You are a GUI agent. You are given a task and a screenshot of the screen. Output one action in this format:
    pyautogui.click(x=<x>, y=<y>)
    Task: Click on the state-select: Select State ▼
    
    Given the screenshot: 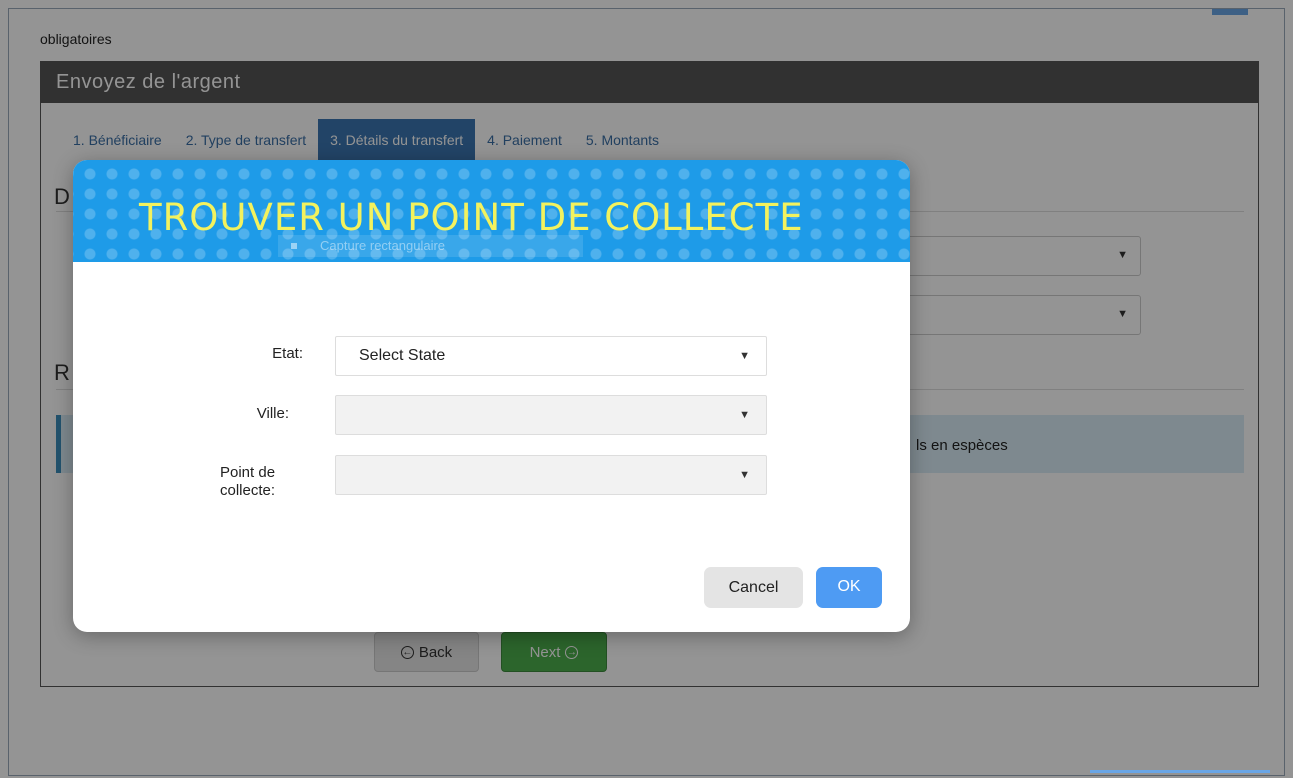 What is the action you would take?
    pyautogui.click(x=551, y=356)
    